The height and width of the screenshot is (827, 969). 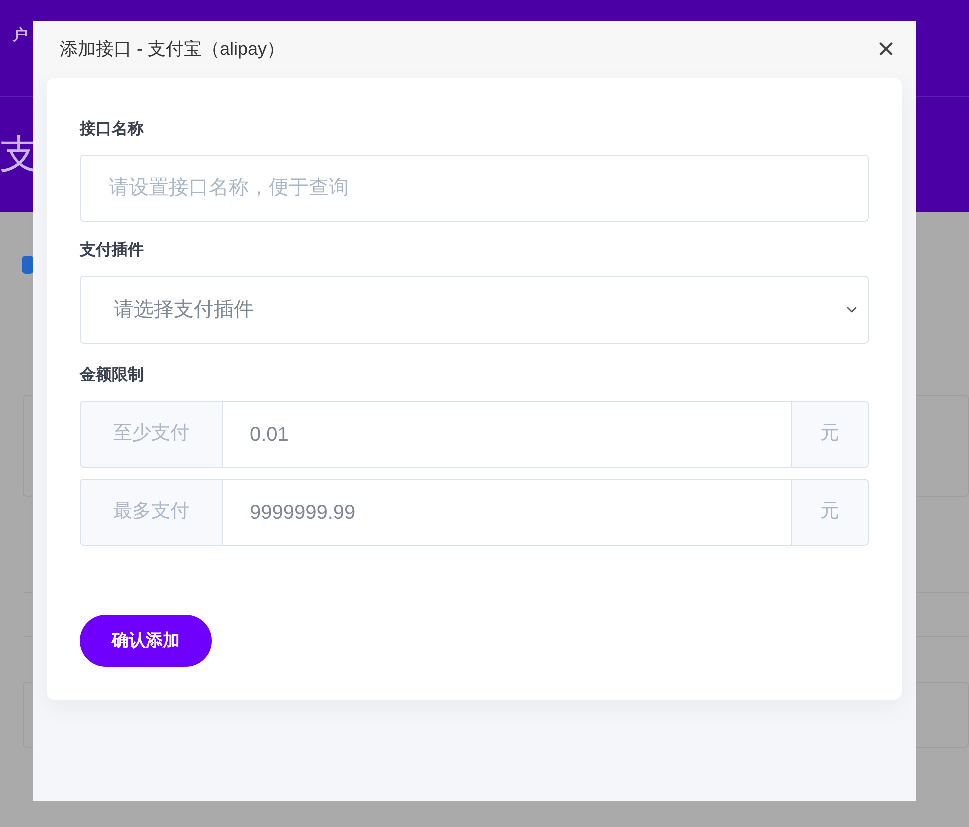 I want to click on input-field: 0.01, so click(x=507, y=434).